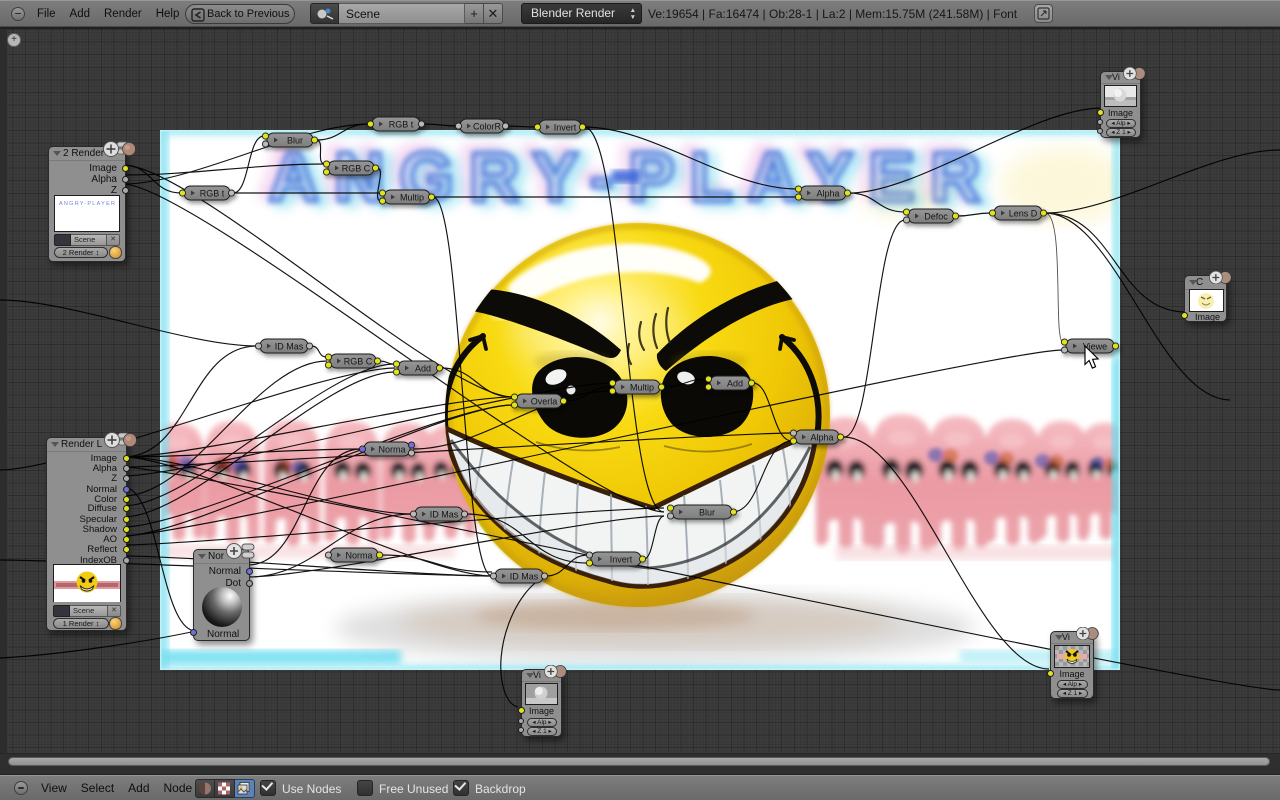  I want to click on svg-text: ColorR, so click(487, 127).